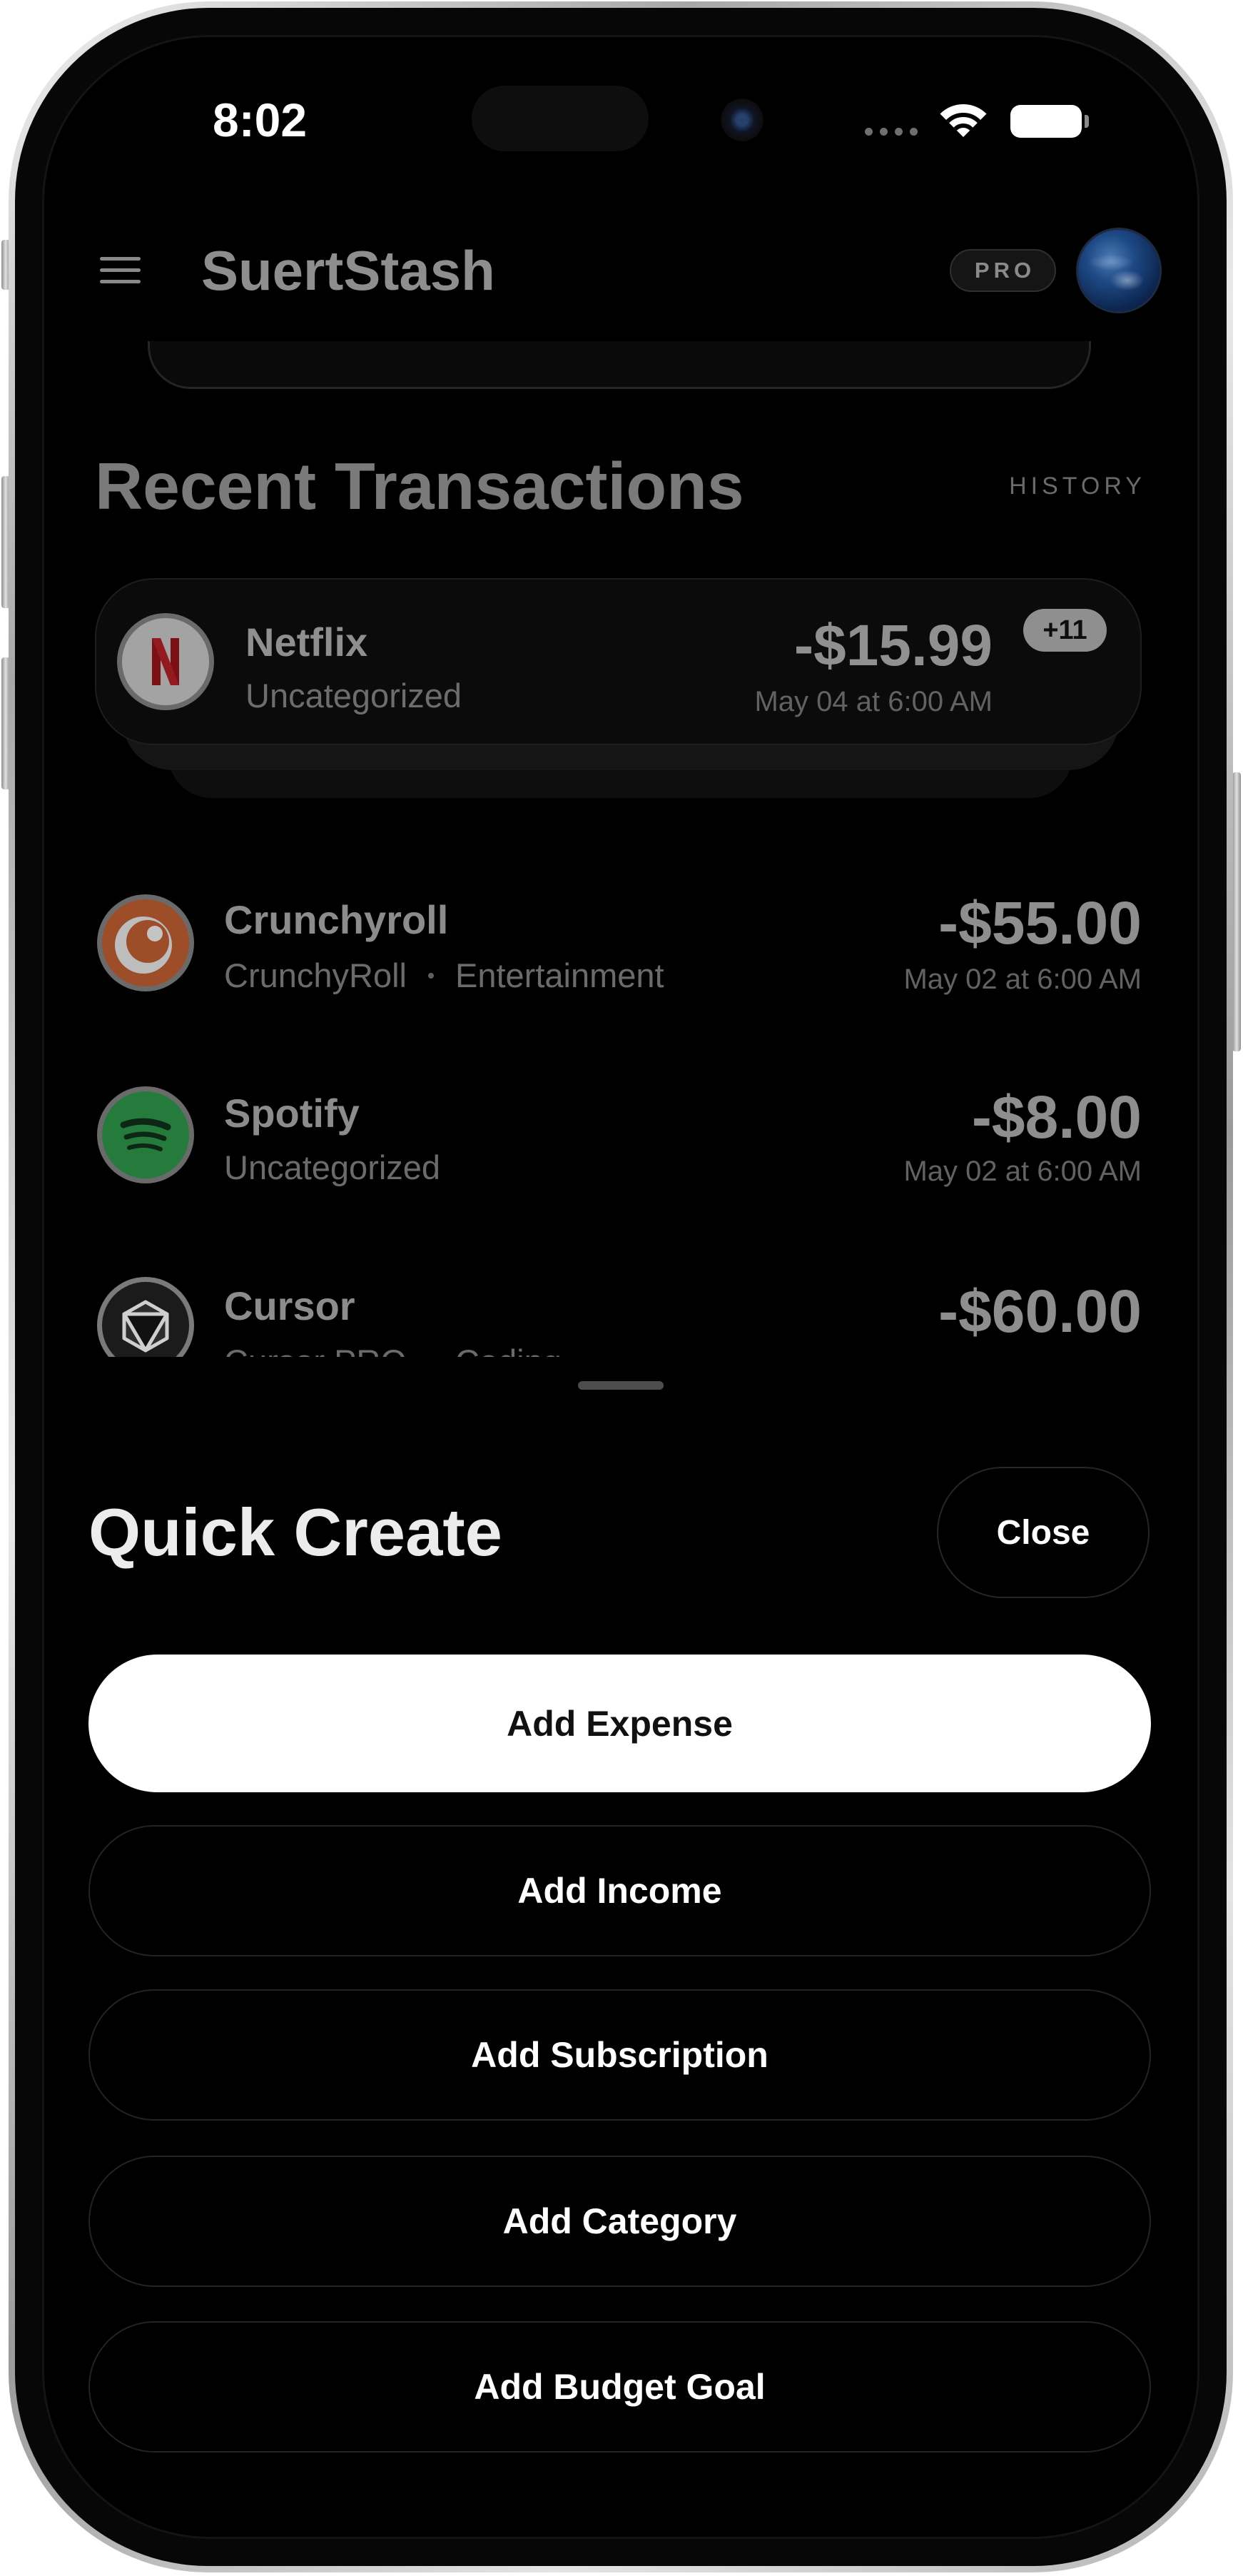  What do you see at coordinates (873, 701) in the screenshot?
I see `transaction-date: May 04 at 6:00 AM` at bounding box center [873, 701].